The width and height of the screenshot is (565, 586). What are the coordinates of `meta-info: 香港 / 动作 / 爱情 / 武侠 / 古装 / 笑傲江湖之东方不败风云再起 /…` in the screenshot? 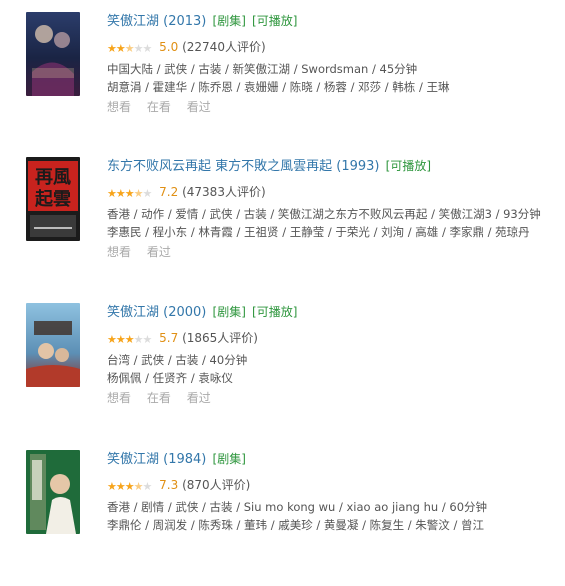 It's located at (324, 214).